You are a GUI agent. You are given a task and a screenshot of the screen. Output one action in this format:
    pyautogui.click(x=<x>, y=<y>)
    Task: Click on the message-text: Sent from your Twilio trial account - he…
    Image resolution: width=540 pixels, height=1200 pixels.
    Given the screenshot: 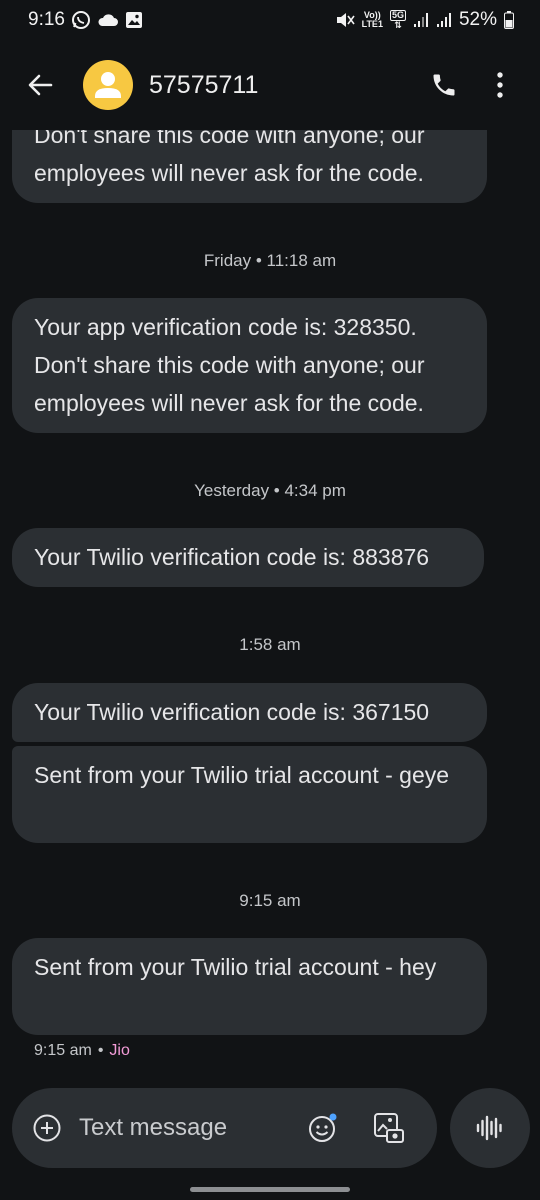 What is the action you would take?
    pyautogui.click(x=235, y=967)
    